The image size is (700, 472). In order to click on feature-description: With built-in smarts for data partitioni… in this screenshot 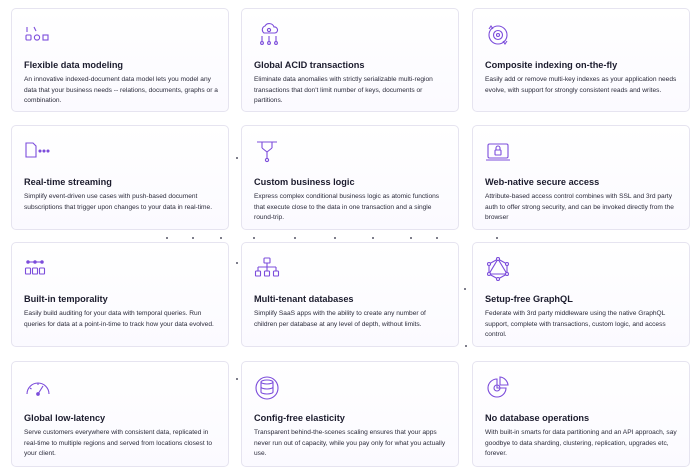, I will do `click(581, 443)`.